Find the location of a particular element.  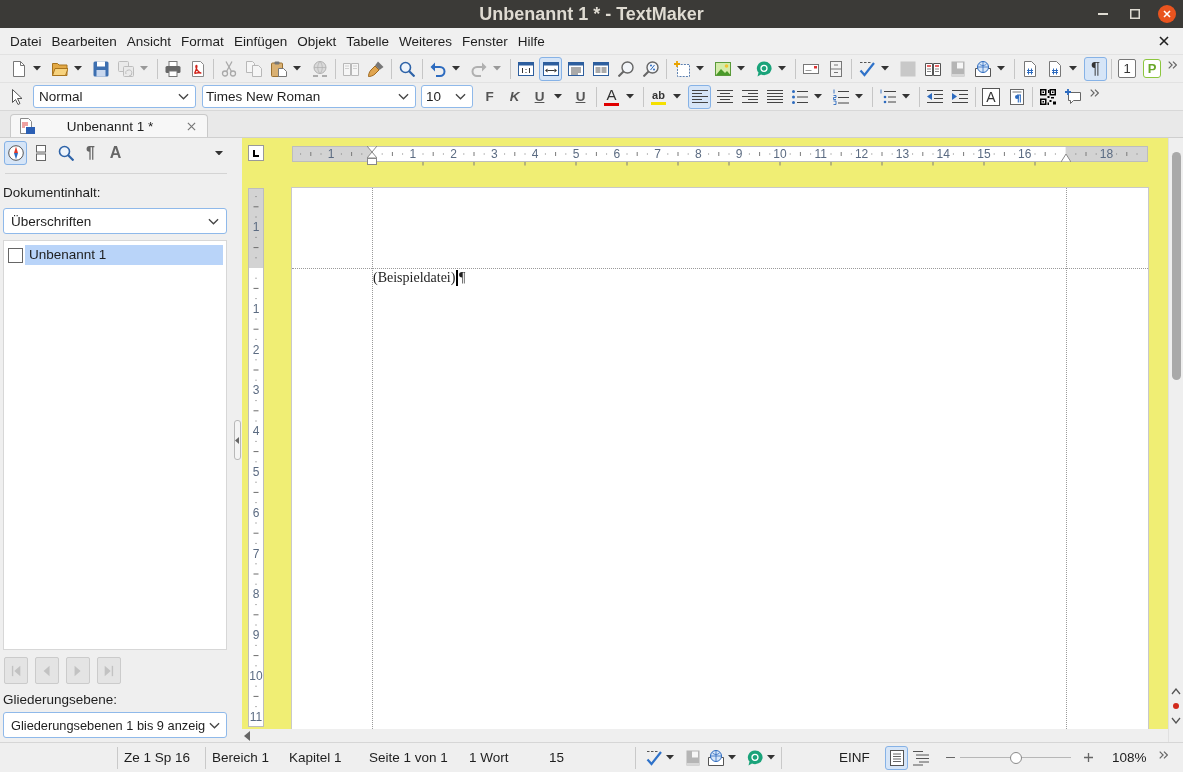

text-frame-button: A is located at coordinates (991, 96).